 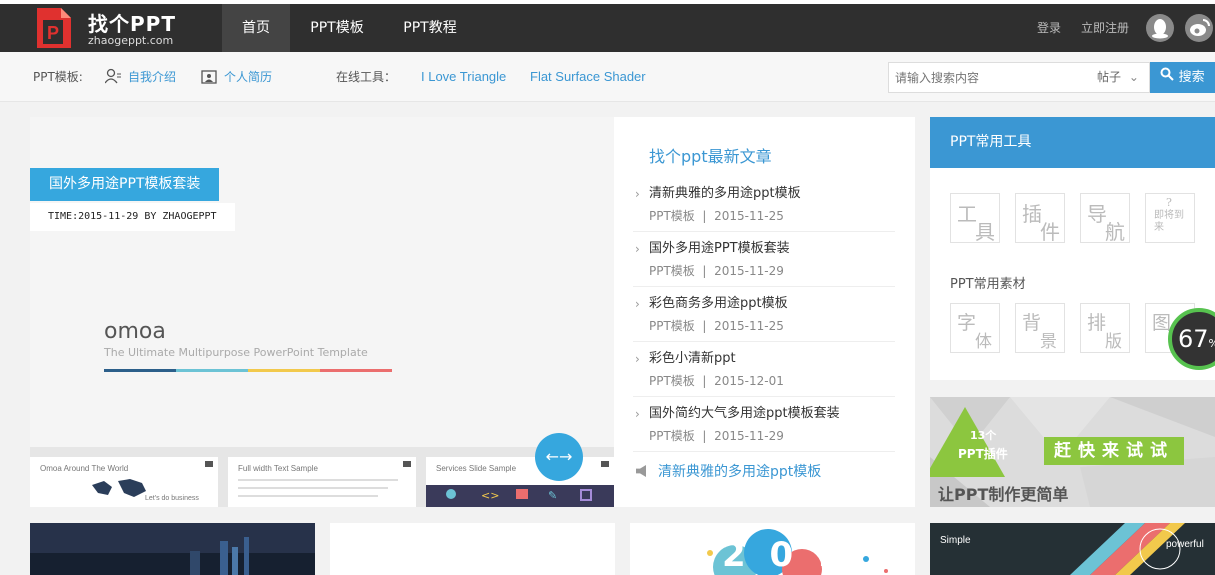 I want to click on nav-item-ppt-tutorials: PPT教程, so click(x=430, y=28).